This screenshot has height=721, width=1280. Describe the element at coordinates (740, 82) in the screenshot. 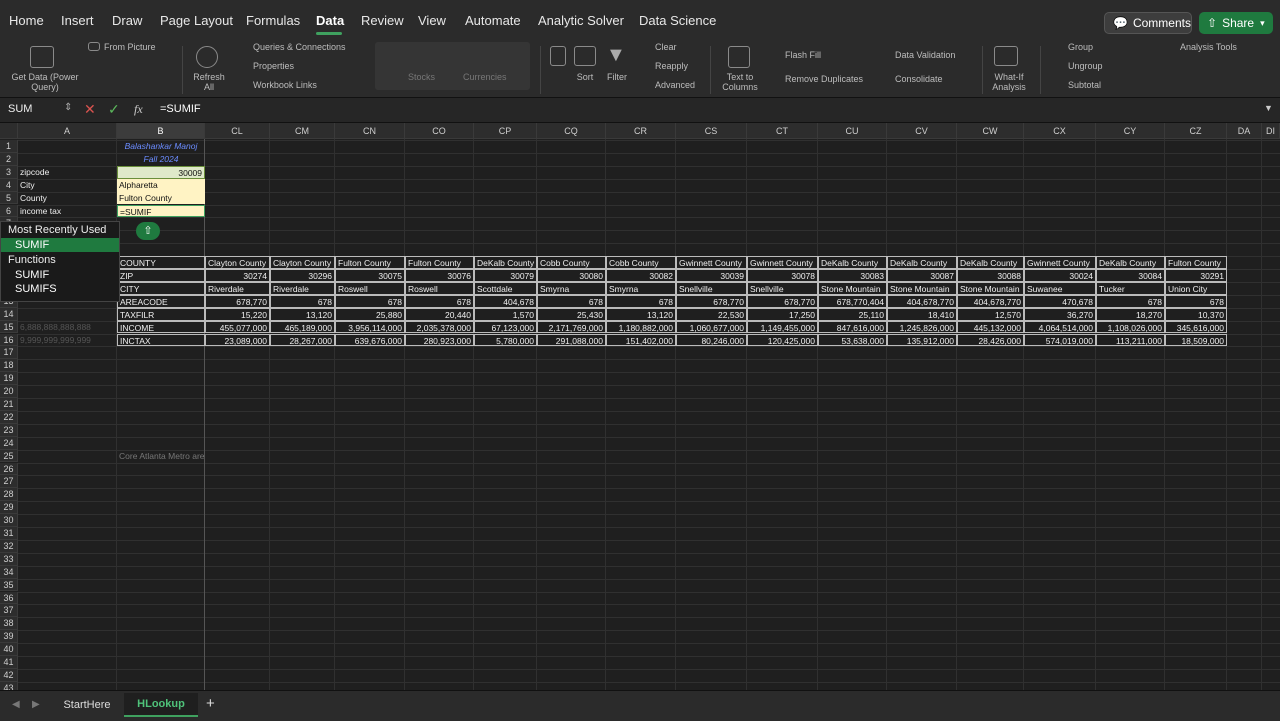

I see `text-to-columns-button: Text to Columns` at that location.